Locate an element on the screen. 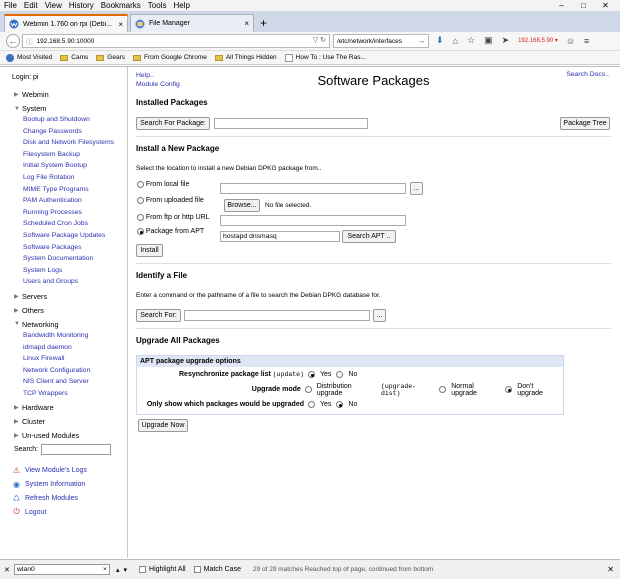 The width and height of the screenshot is (620, 579). category-webmin: ▶ Webmin is located at coordinates (70, 94).